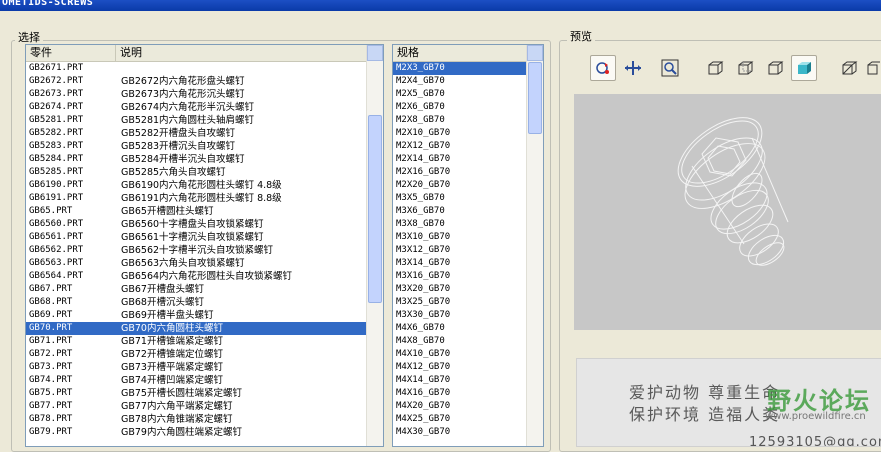 The width and height of the screenshot is (881, 452). Describe the element at coordinates (51, 406) in the screenshot. I see `part-name-cell: GB77.PRT` at that location.